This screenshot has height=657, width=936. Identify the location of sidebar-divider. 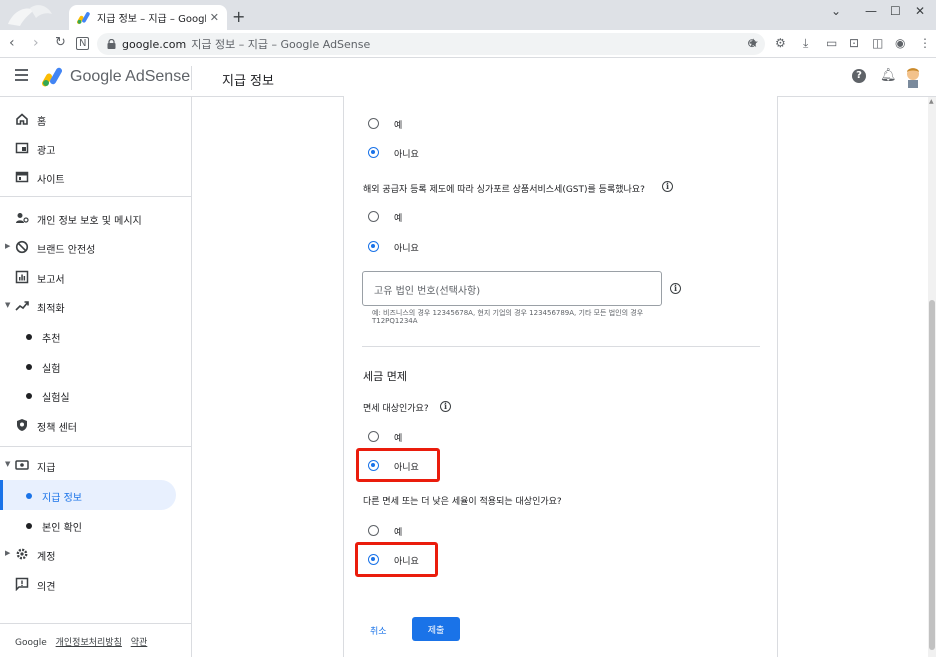
(95, 623).